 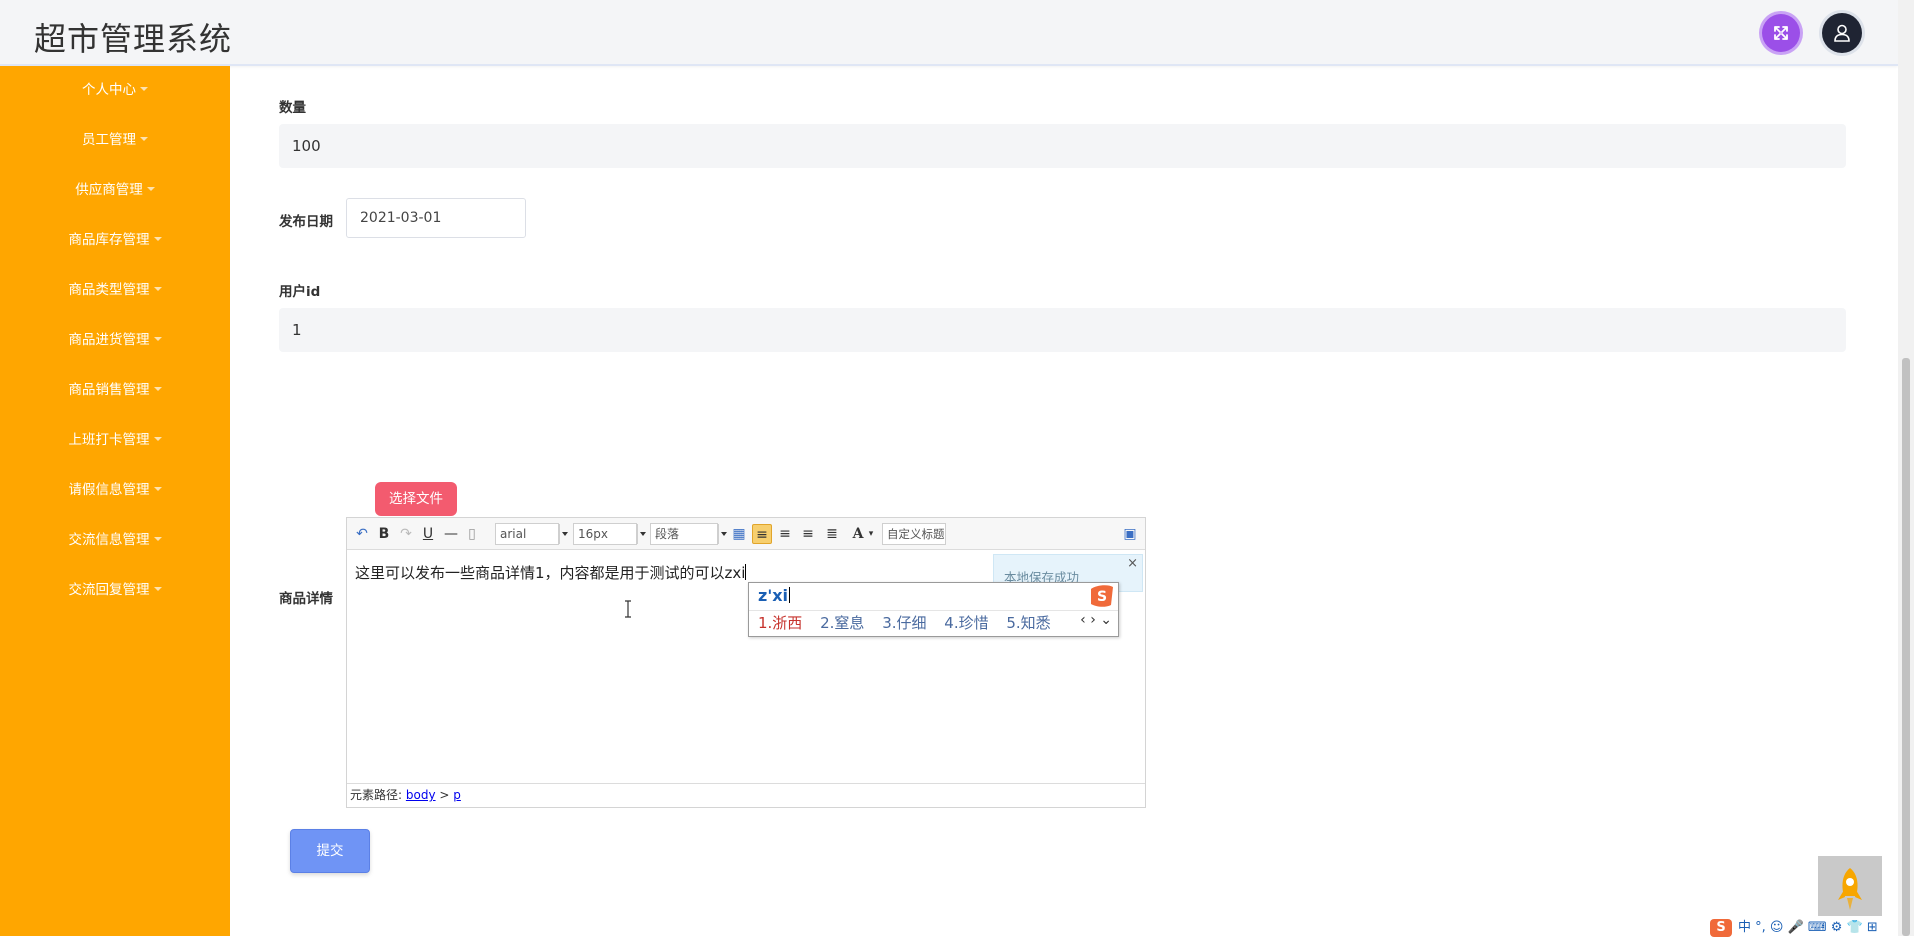 I want to click on element-path-label: 元素路径:, so click(x=376, y=795).